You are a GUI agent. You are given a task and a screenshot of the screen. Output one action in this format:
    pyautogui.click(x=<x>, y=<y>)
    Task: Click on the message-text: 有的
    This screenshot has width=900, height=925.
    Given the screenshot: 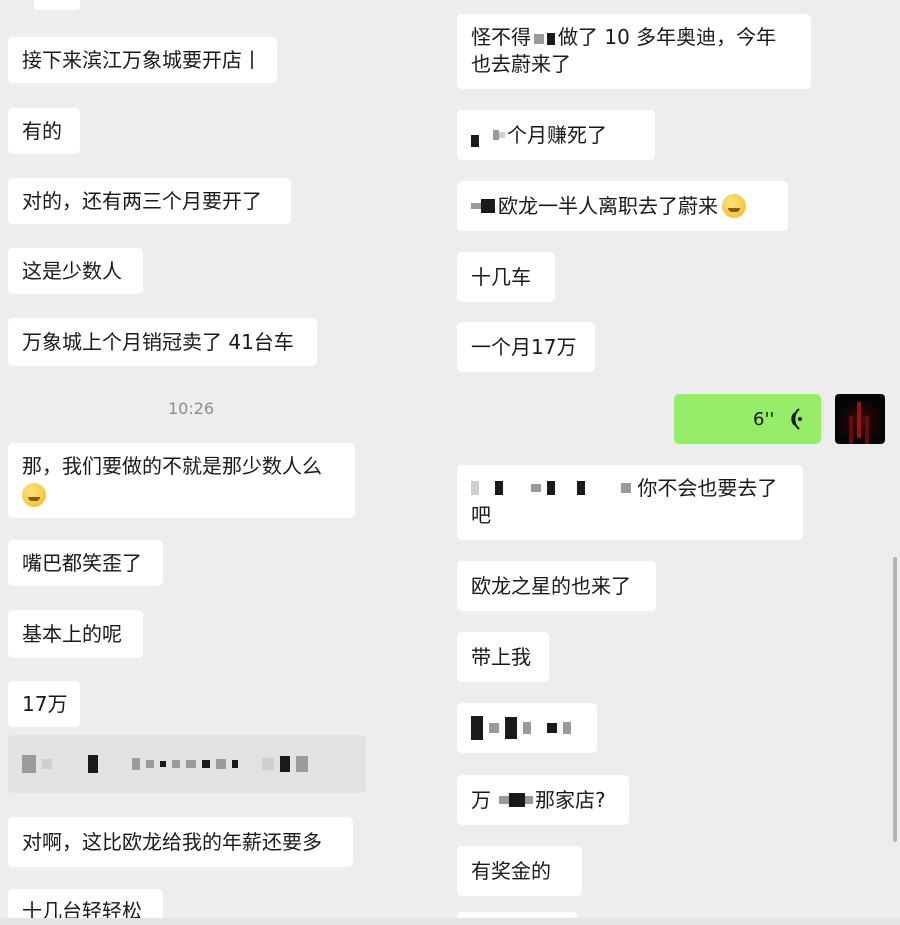 What is the action you would take?
    pyautogui.click(x=42, y=130)
    